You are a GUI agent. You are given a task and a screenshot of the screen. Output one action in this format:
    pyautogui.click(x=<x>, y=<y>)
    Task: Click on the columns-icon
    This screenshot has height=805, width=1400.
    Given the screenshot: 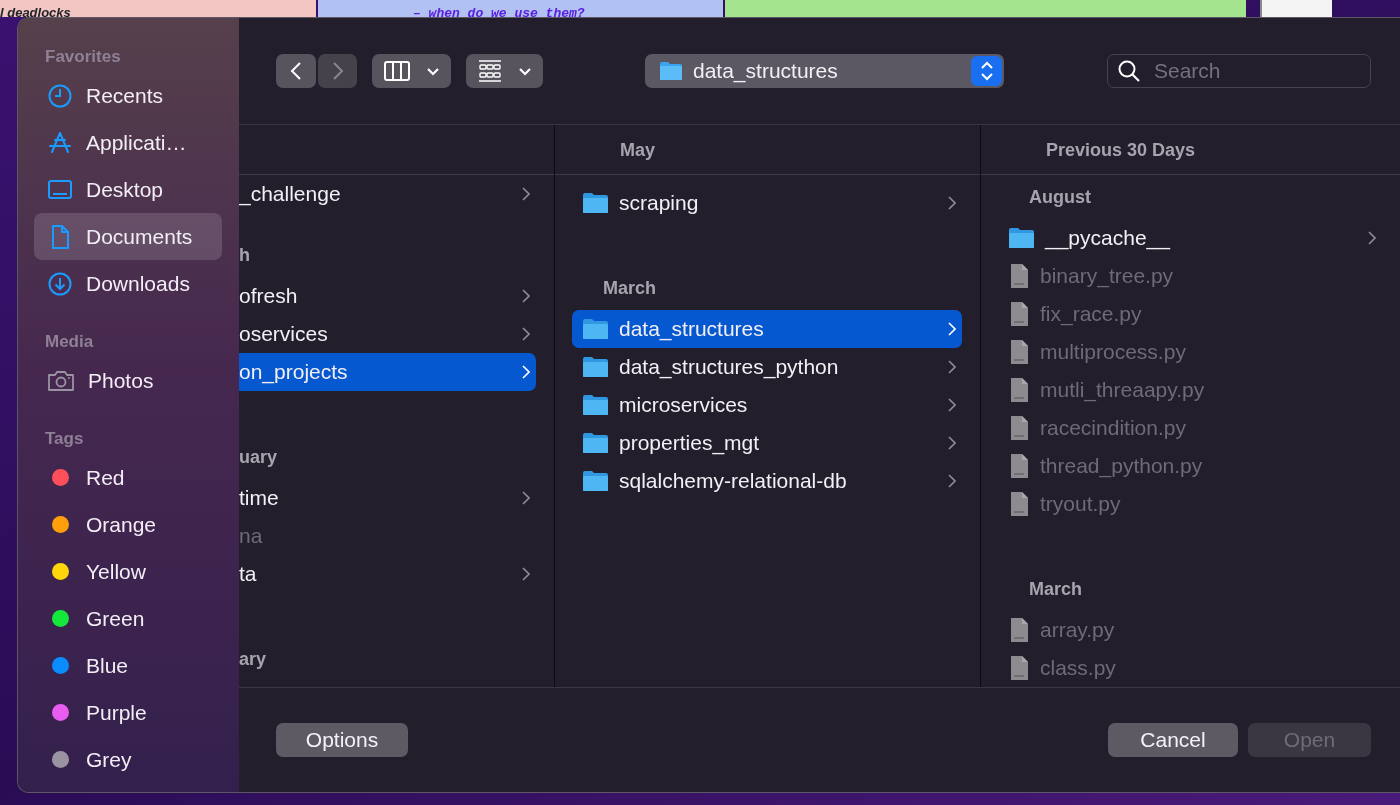 What is the action you would take?
    pyautogui.click(x=396, y=71)
    